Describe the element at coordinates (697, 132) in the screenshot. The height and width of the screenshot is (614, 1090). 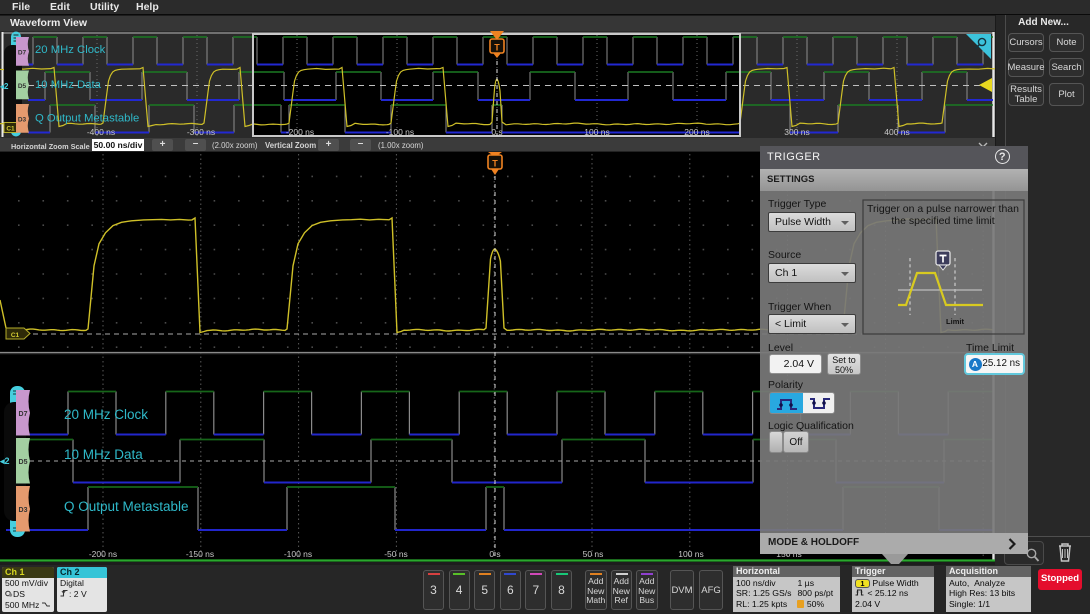
I see `svg-text: 200 ns` at that location.